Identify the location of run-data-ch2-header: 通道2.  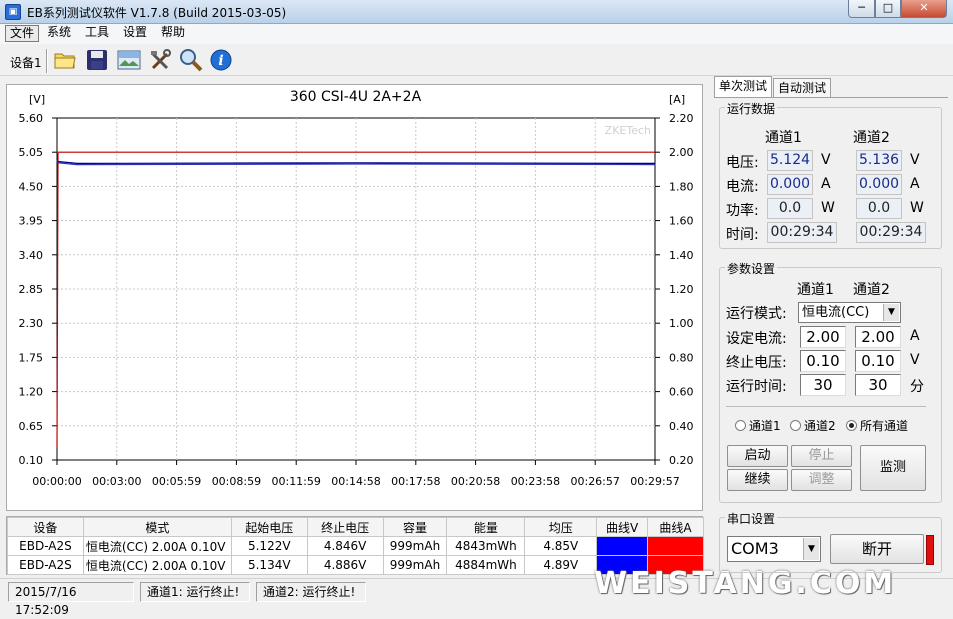
(871, 138).